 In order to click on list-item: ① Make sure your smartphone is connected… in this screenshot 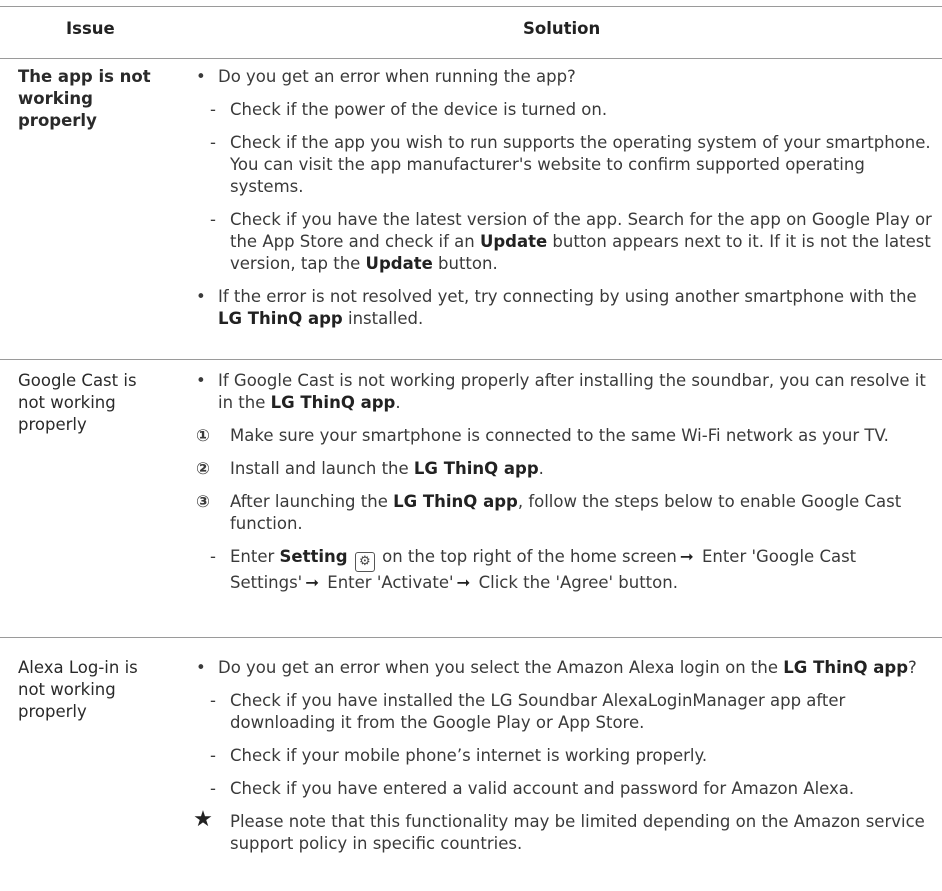, I will do `click(561, 436)`.